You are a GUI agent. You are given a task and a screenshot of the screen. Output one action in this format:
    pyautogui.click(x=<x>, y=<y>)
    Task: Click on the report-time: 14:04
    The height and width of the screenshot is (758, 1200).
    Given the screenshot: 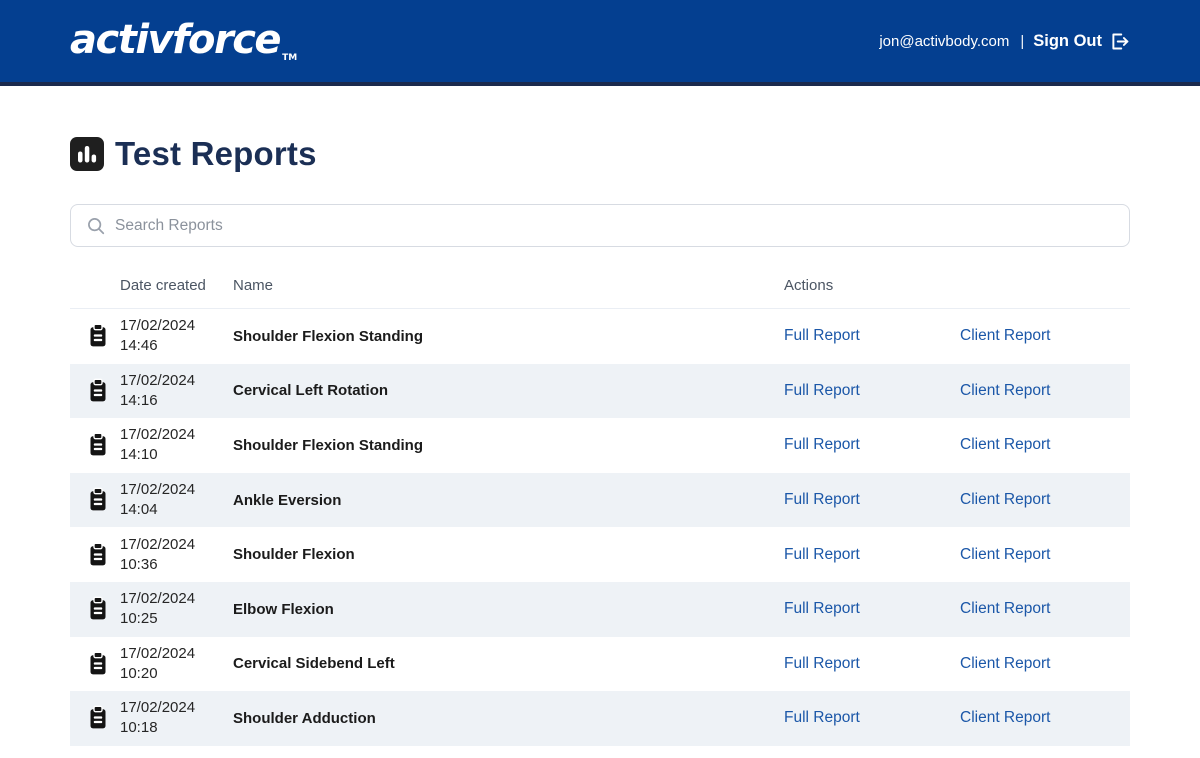 What is the action you would take?
    pyautogui.click(x=139, y=510)
    